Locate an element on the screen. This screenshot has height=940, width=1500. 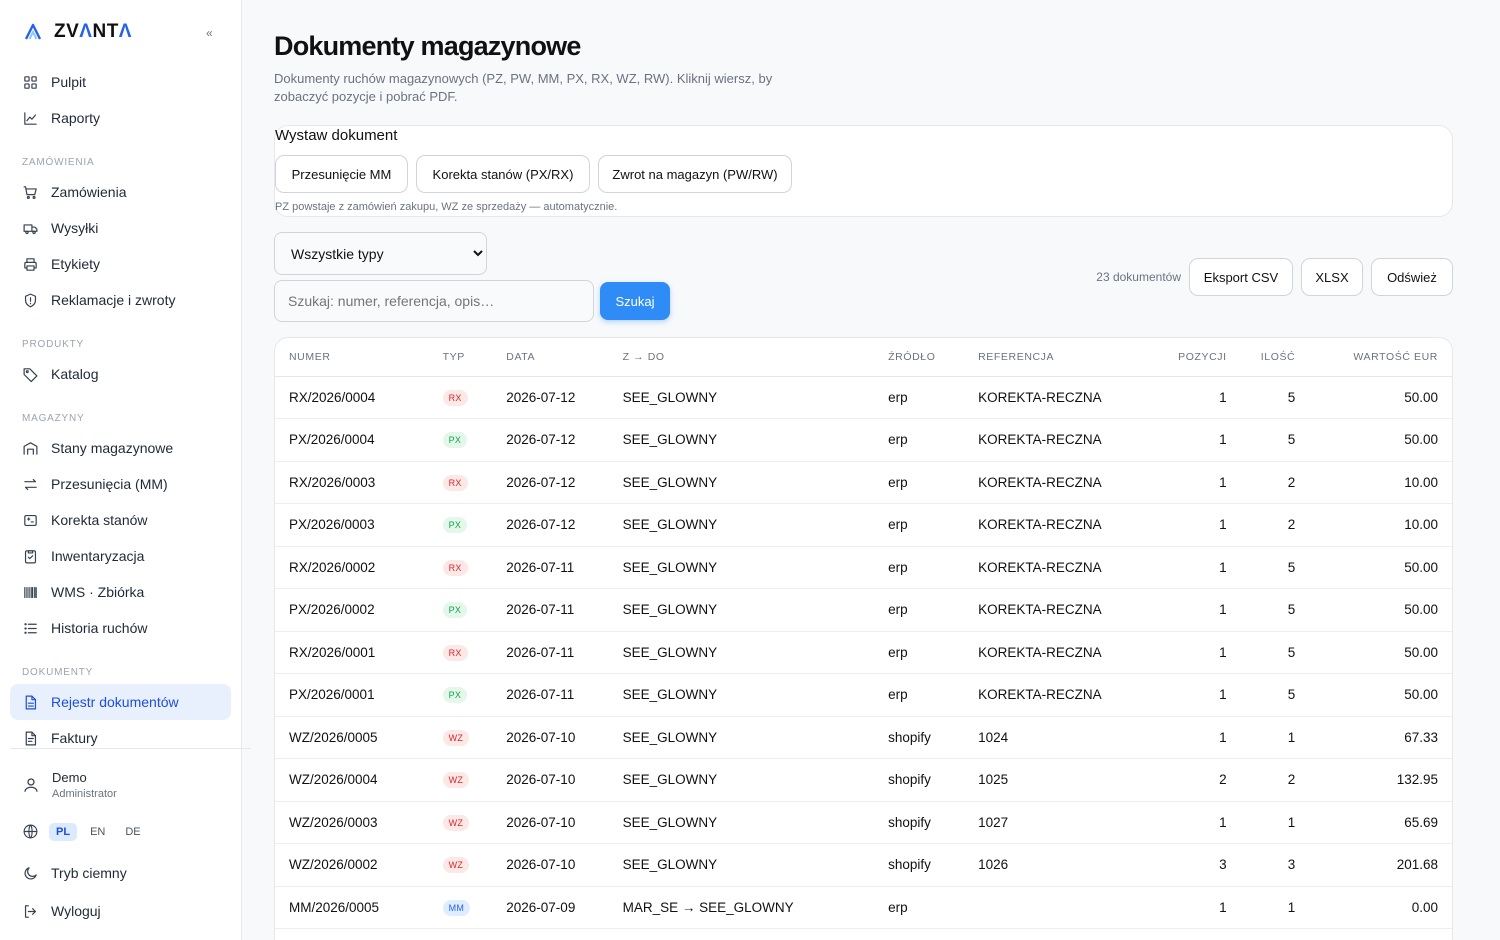
refresh-button: Odśwież is located at coordinates (1412, 277).